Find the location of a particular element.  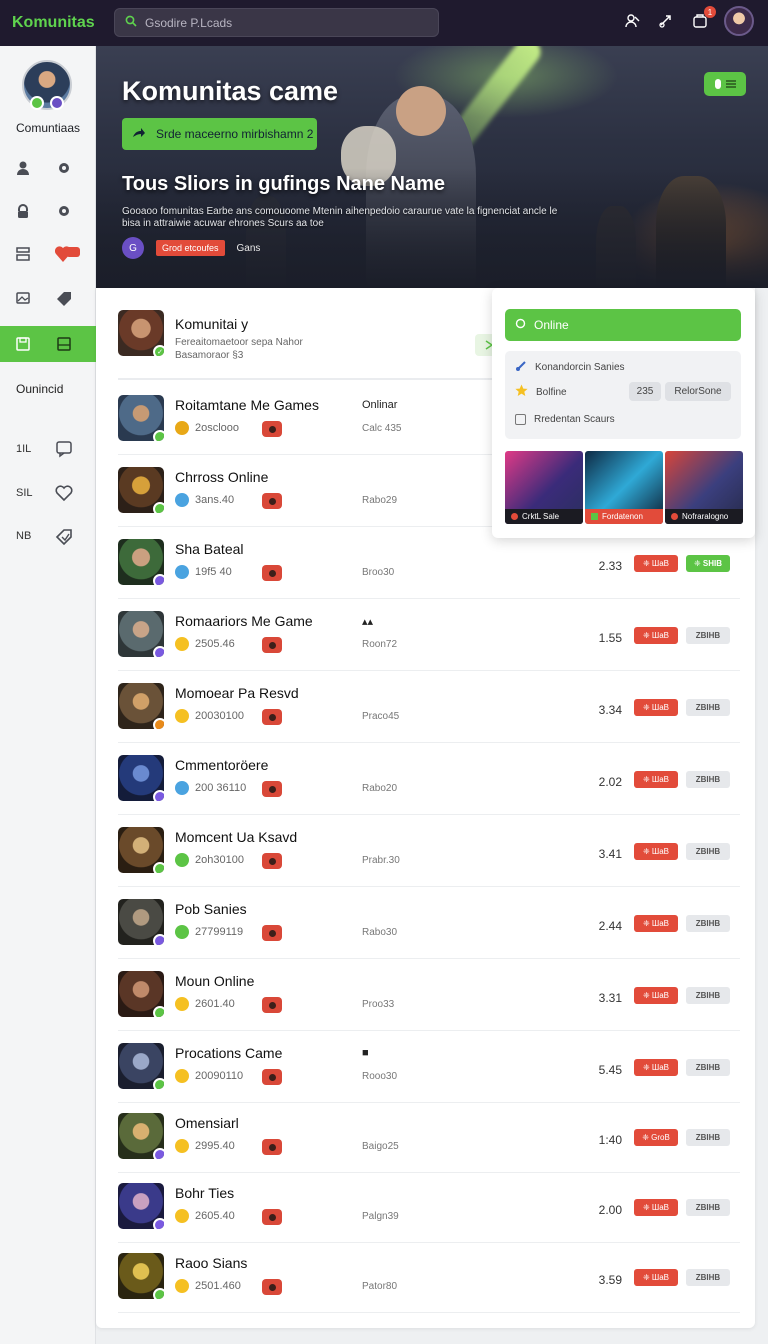

game-title: Procations Came is located at coordinates (228, 1053).